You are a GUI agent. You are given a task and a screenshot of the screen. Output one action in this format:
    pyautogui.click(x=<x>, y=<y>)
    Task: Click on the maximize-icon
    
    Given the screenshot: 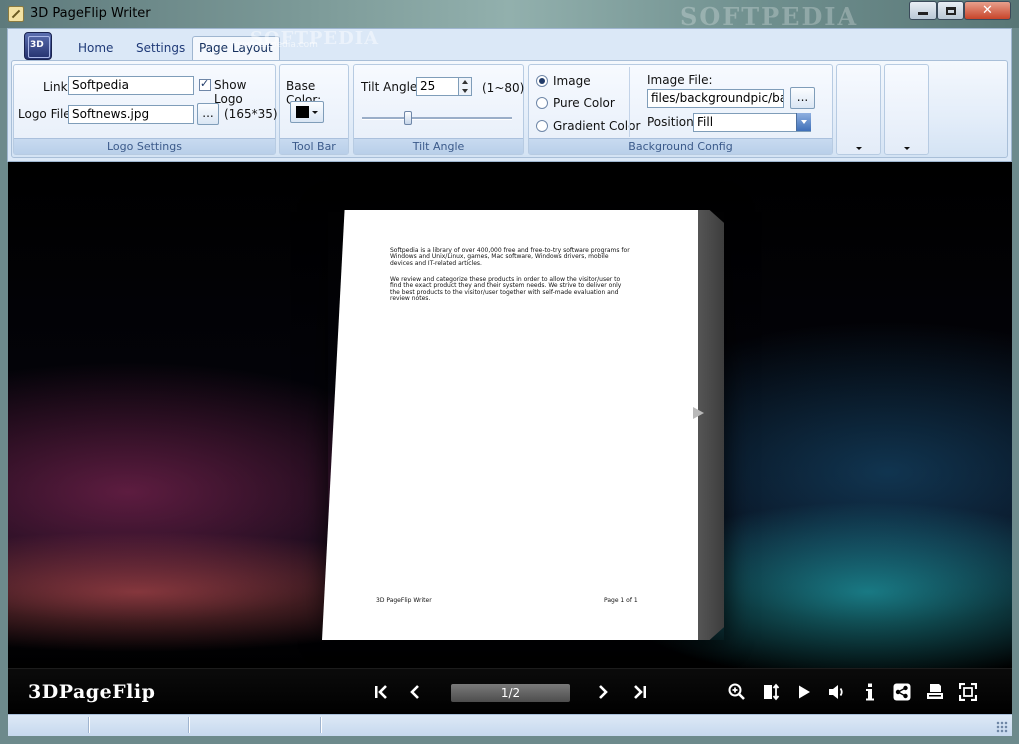 What is the action you would take?
    pyautogui.click(x=950, y=10)
    